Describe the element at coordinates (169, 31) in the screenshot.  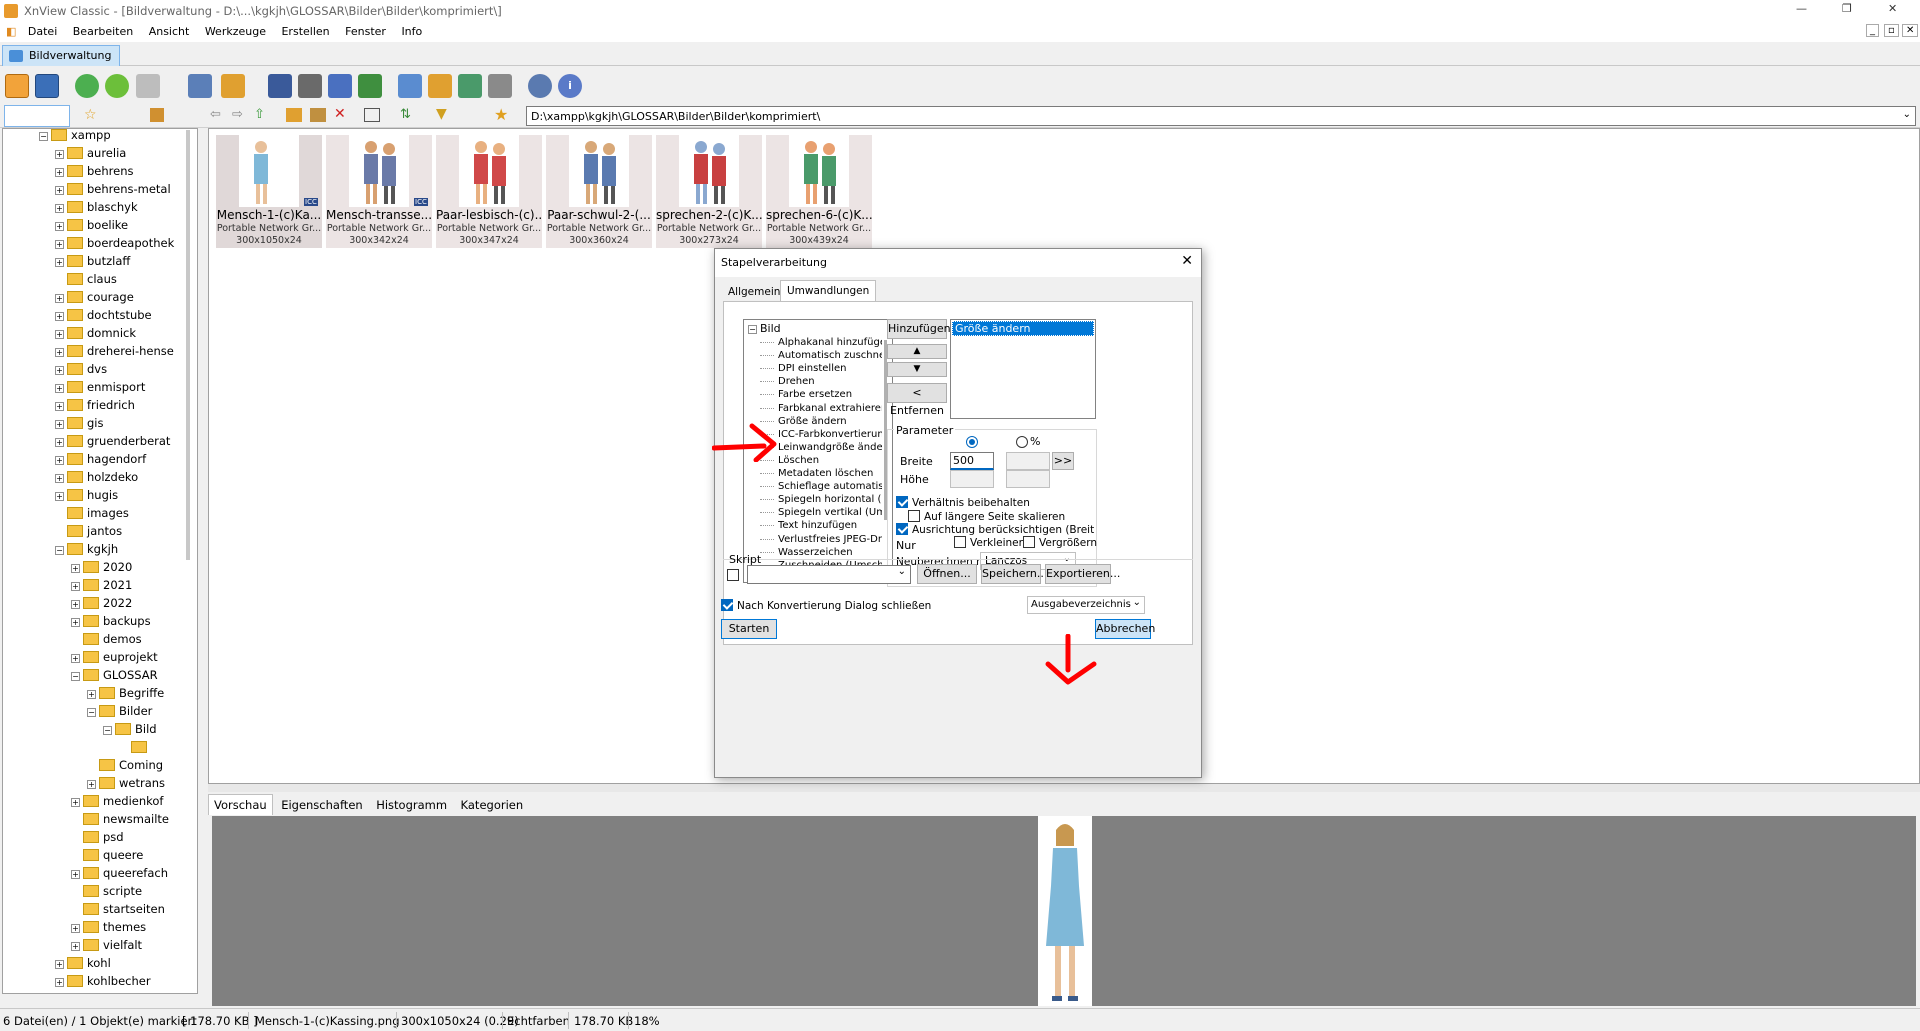
I see `menu-ansicht: Ansicht` at that location.